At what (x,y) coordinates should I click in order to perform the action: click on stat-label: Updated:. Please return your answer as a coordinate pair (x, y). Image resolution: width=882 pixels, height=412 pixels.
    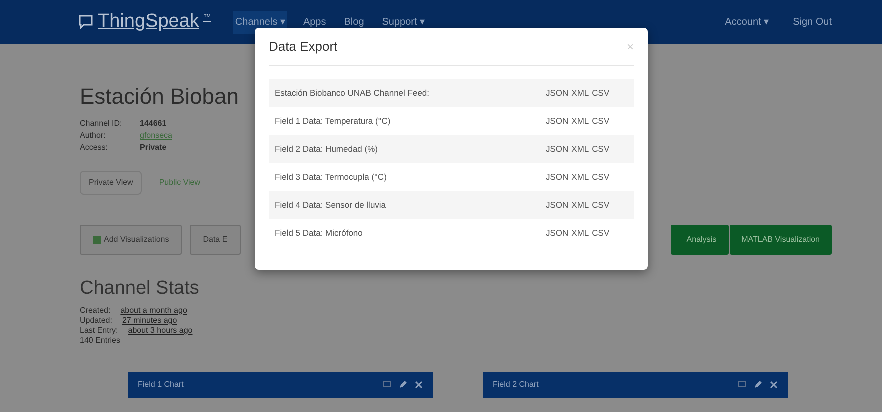
    Looking at the image, I should click on (96, 321).